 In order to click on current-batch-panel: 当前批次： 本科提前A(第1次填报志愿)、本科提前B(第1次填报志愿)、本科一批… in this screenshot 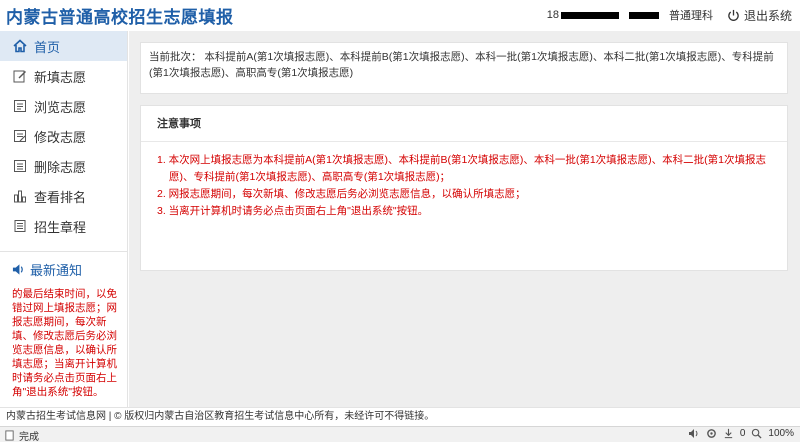, I will do `click(464, 68)`.